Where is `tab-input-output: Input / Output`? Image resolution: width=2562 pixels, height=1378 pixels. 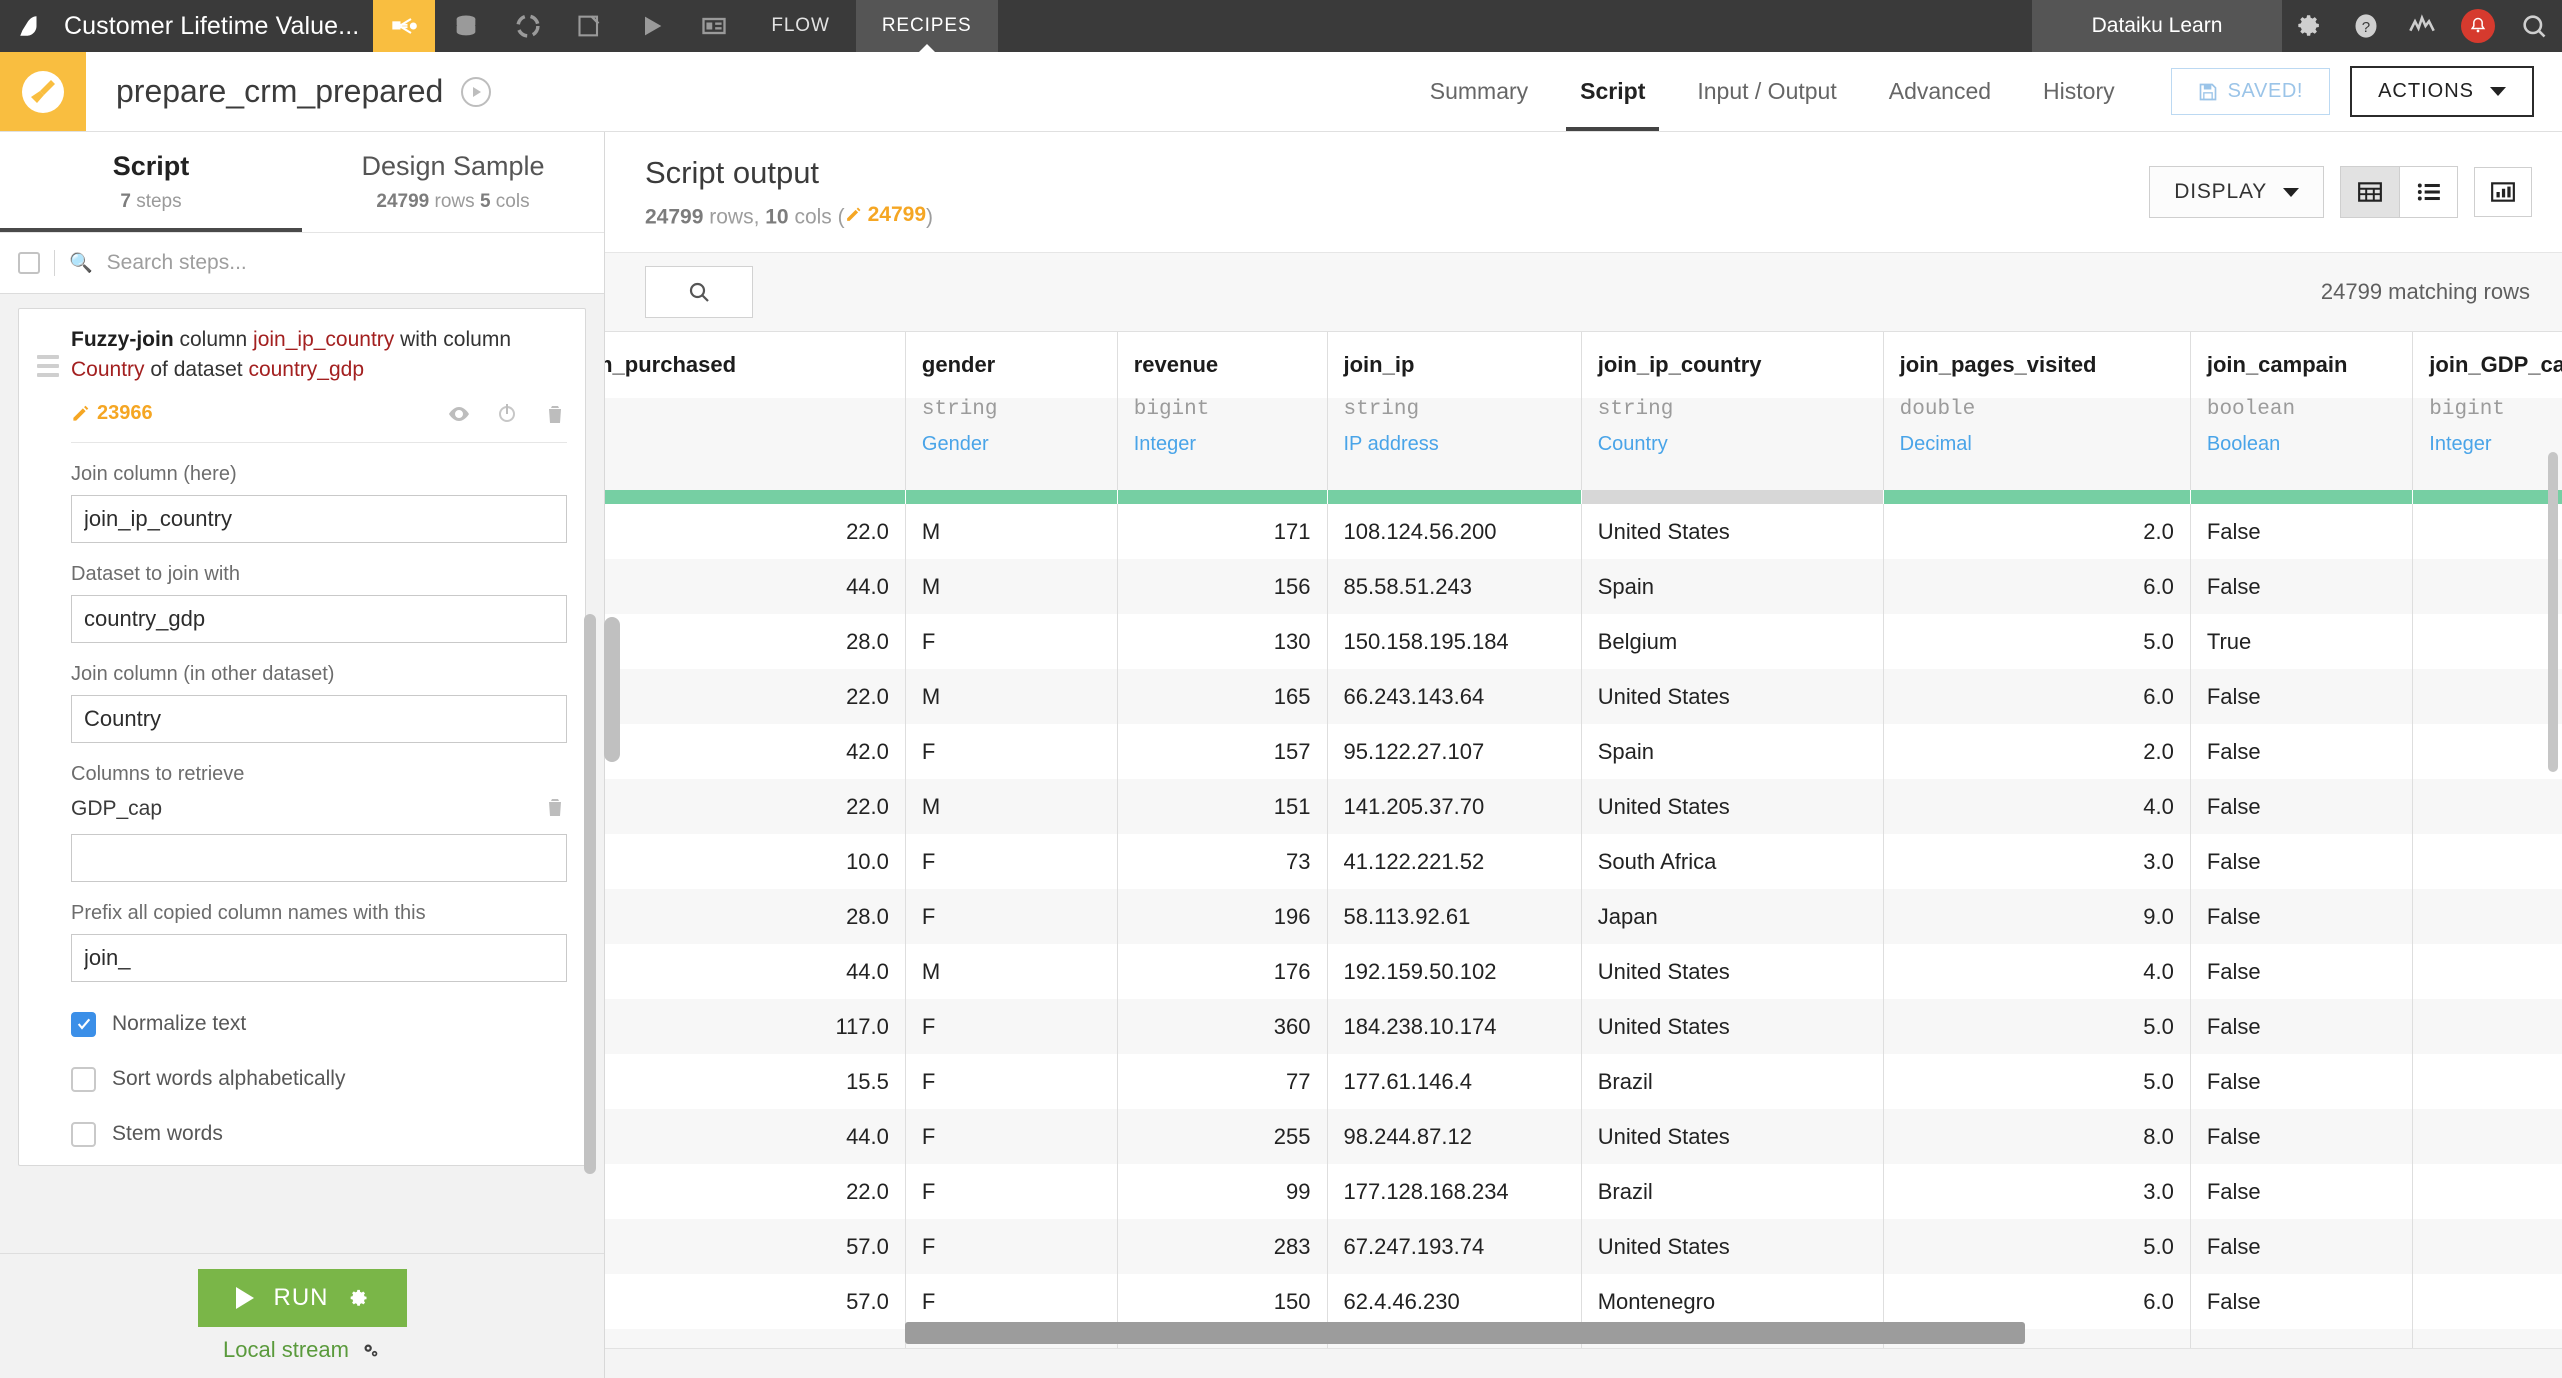
tab-input-output: Input / Output is located at coordinates (1766, 91).